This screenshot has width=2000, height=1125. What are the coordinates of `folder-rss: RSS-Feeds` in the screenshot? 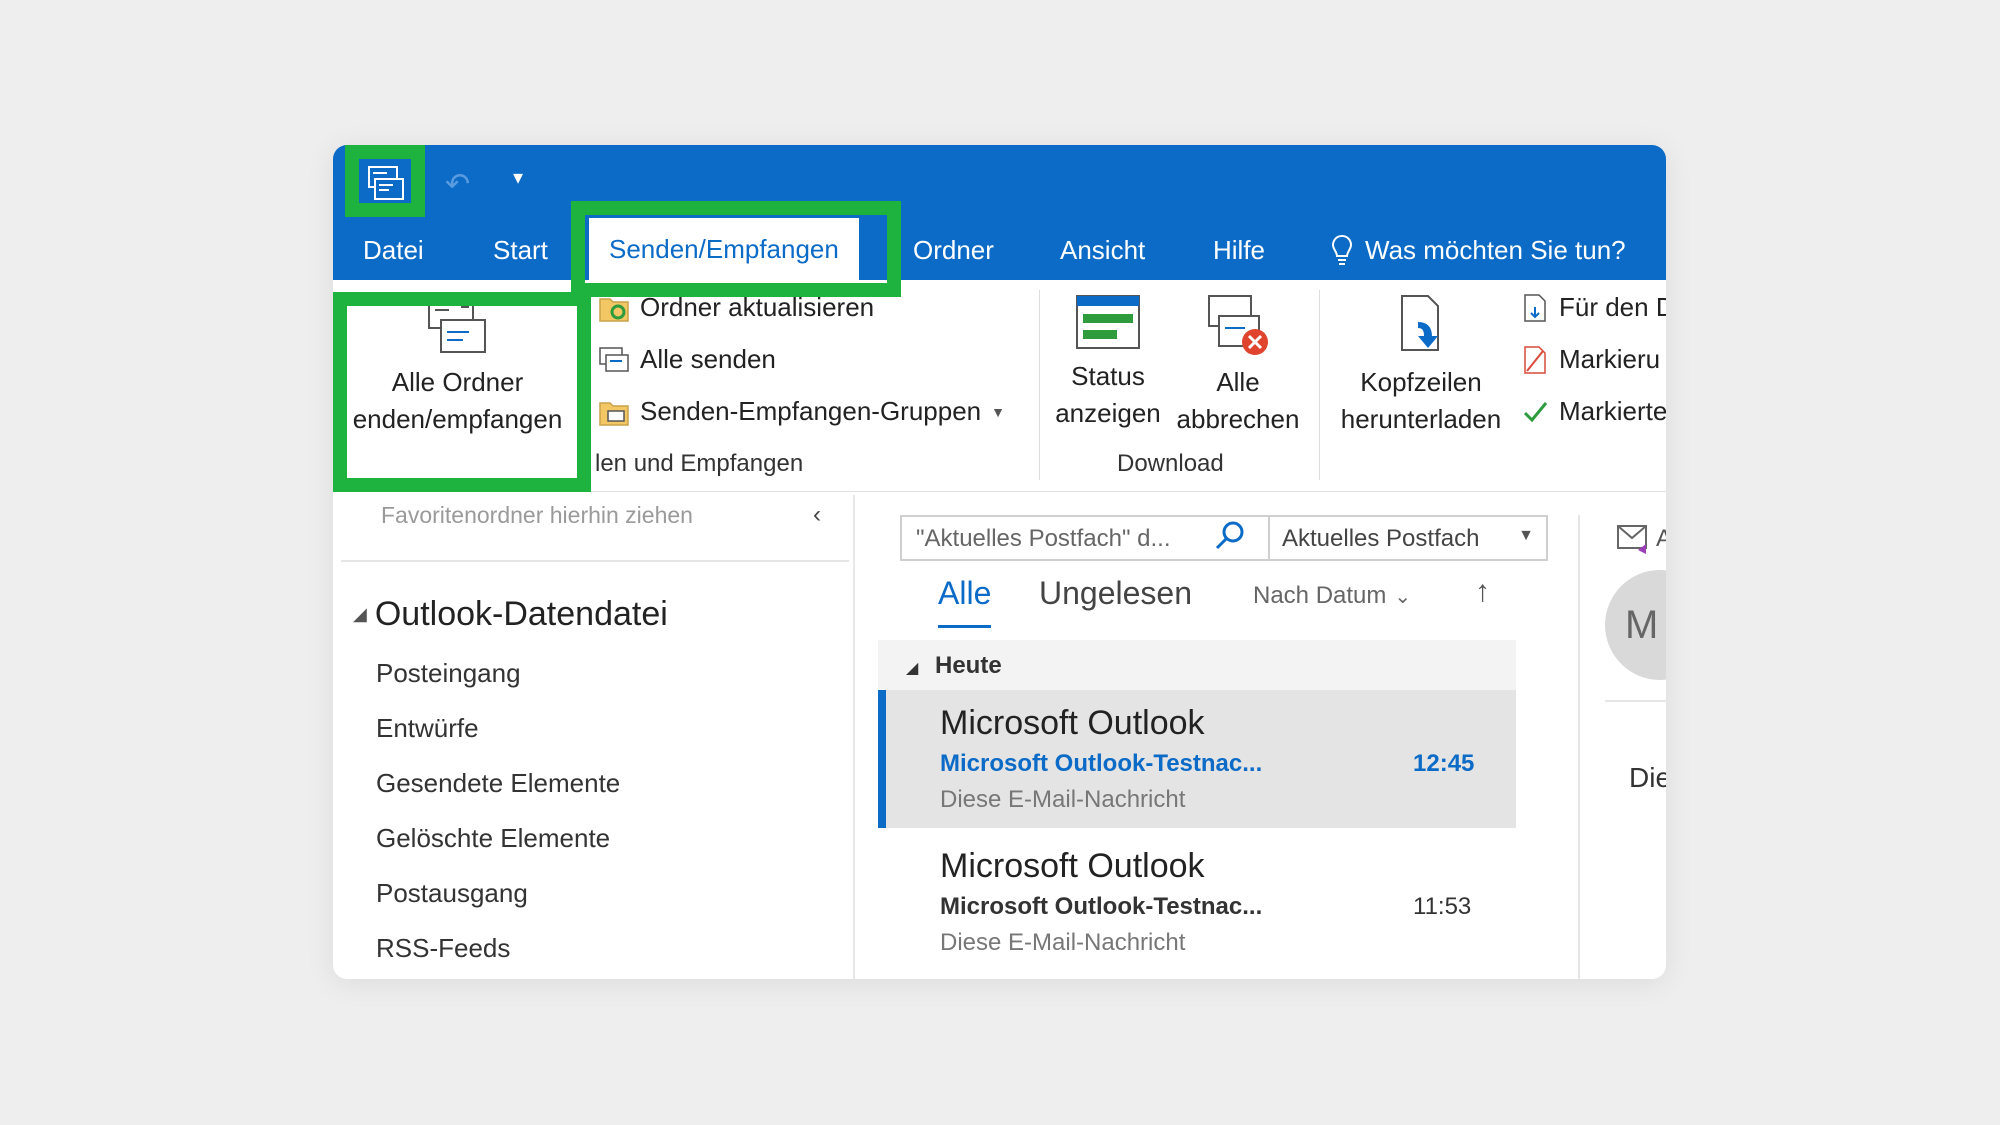 It's located at (443, 948).